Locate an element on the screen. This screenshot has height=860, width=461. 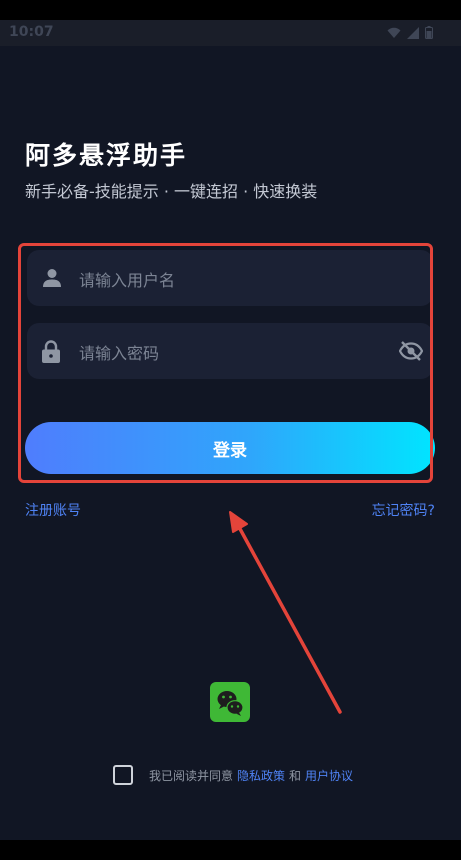
top-bezel is located at coordinates (230, 10).